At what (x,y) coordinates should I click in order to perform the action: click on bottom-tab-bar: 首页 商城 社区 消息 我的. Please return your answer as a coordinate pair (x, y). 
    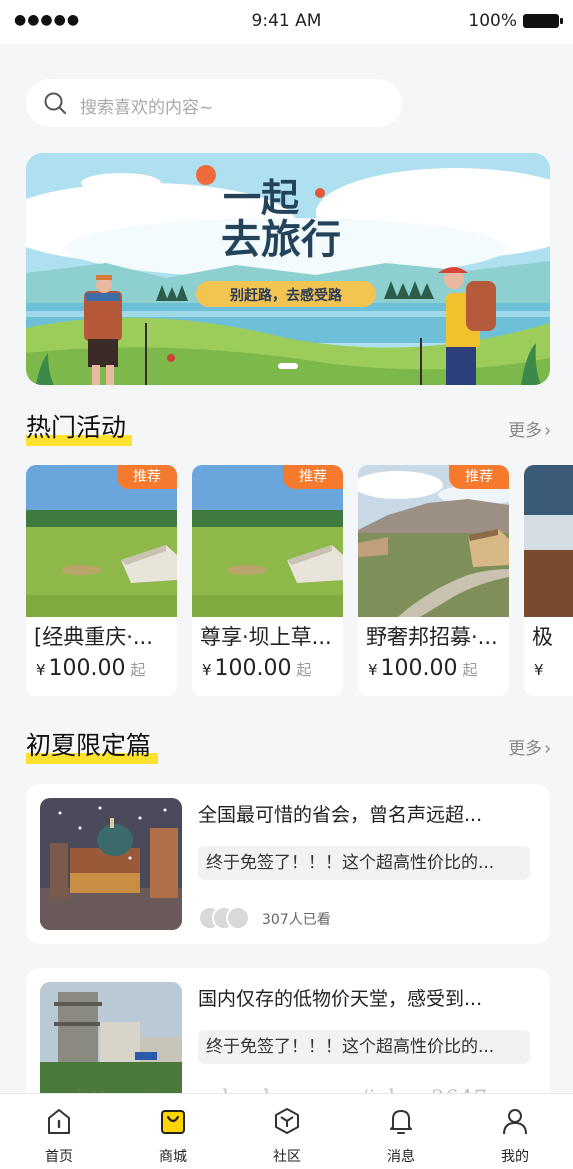
    Looking at the image, I should click on (286, 1131).